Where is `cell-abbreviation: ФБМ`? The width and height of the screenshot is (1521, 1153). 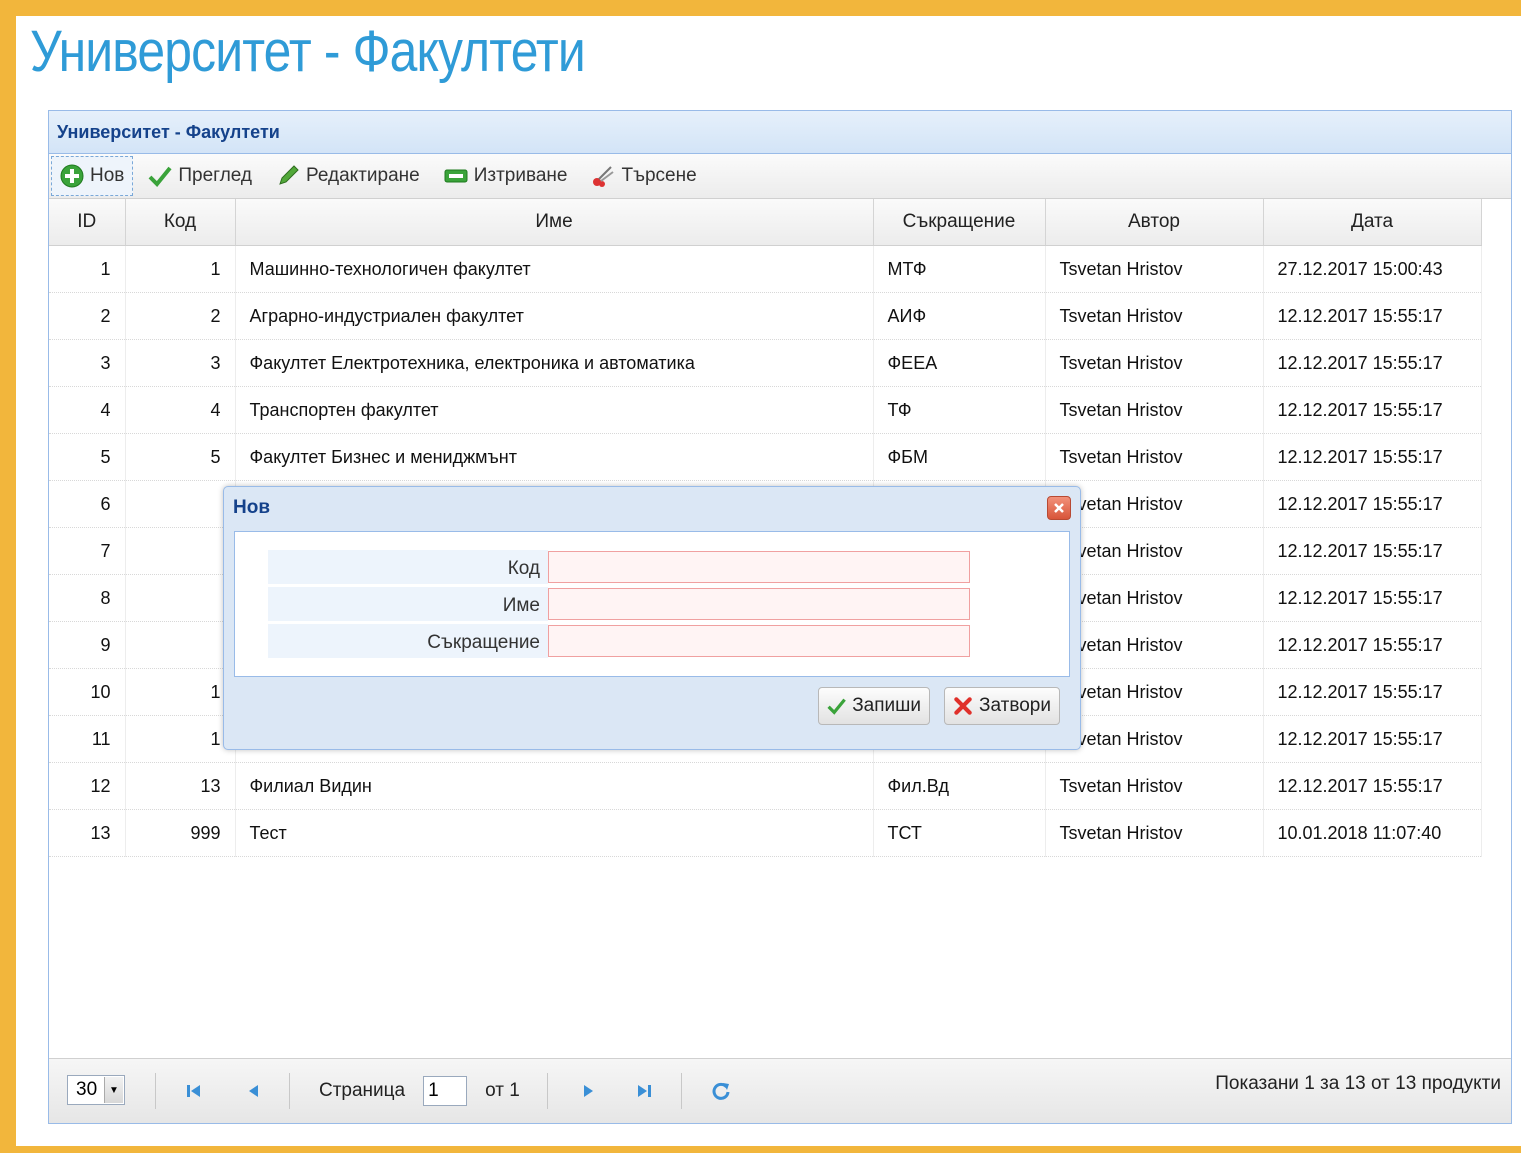
cell-abbreviation: ФБМ is located at coordinates (959, 457).